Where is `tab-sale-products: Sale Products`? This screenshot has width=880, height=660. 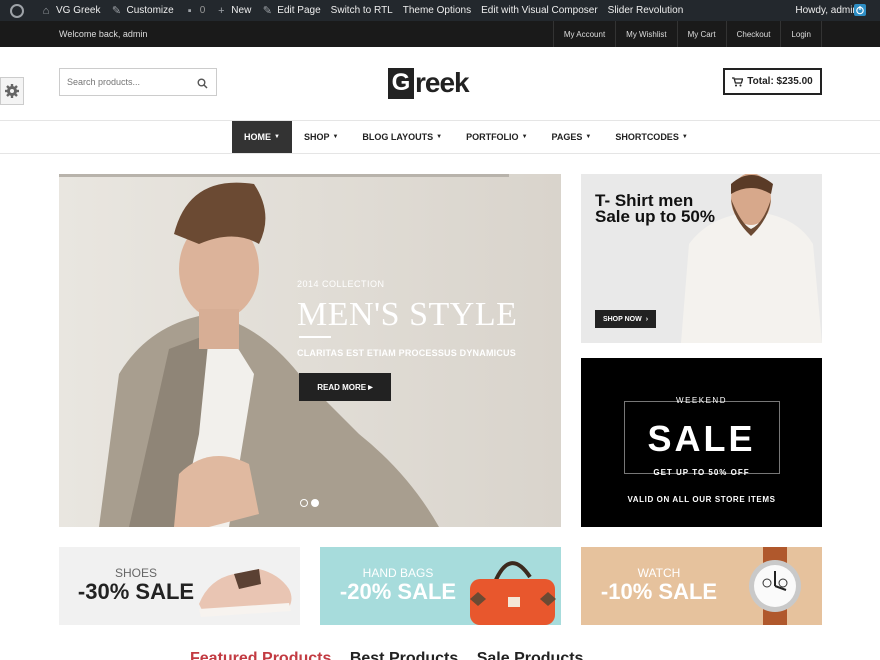 tab-sale-products: Sale Products is located at coordinates (530, 655).